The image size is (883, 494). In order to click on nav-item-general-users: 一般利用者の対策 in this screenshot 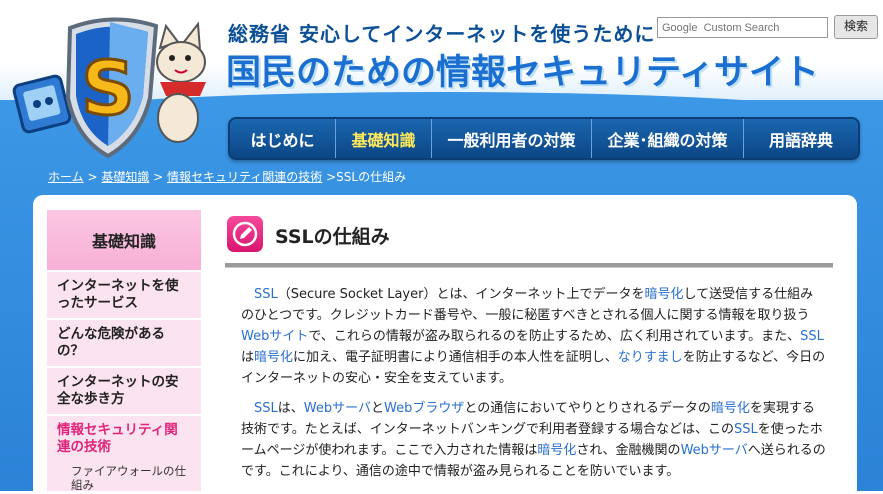, I will do `click(512, 138)`.